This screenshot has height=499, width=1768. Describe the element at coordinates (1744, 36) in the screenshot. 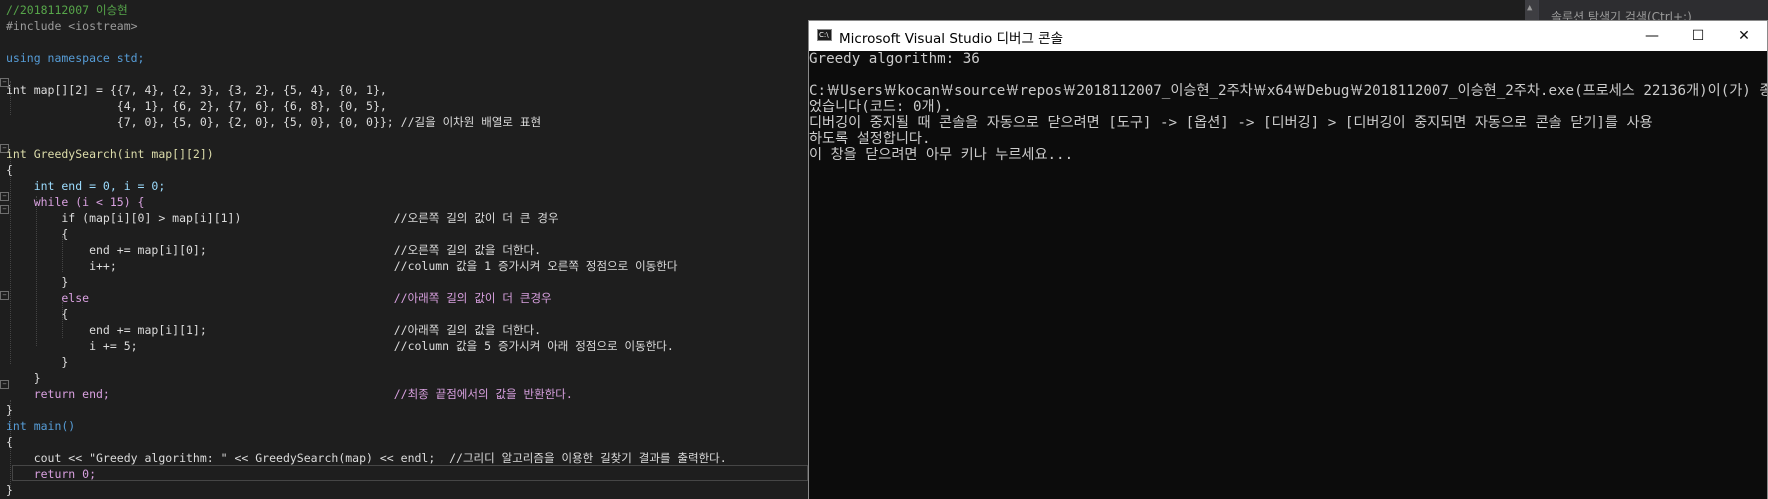

I see `close-button: ✕` at that location.